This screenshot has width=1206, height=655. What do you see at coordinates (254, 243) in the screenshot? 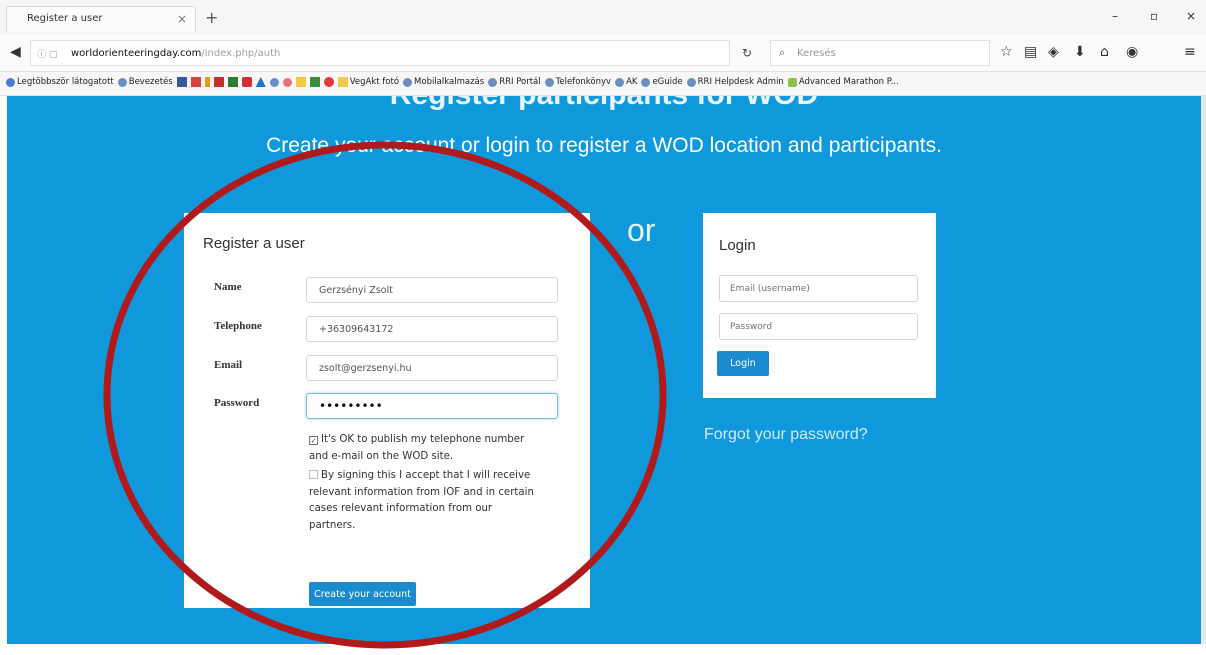
I see `register-title: Register a user` at bounding box center [254, 243].